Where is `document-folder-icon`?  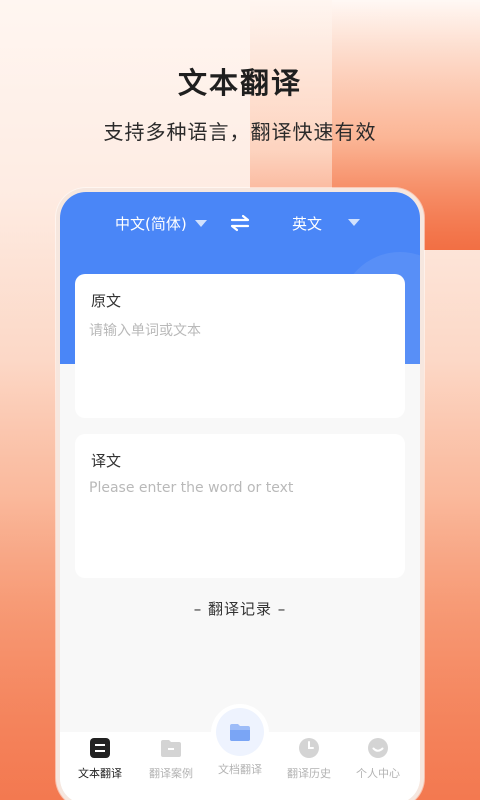
document-folder-icon is located at coordinates (240, 732).